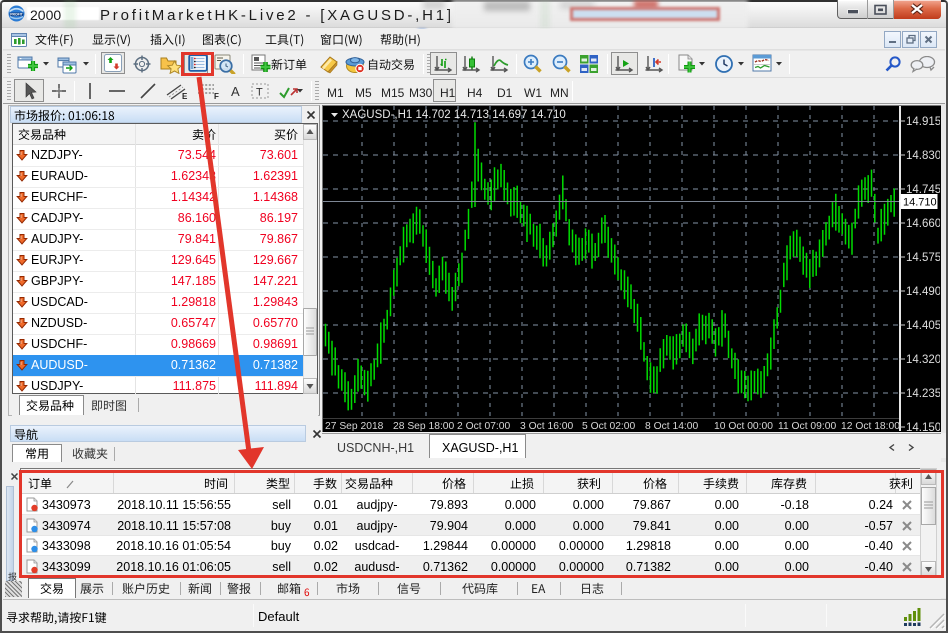  What do you see at coordinates (920, 203) in the screenshot?
I see `svg-text: 14.710` at bounding box center [920, 203].